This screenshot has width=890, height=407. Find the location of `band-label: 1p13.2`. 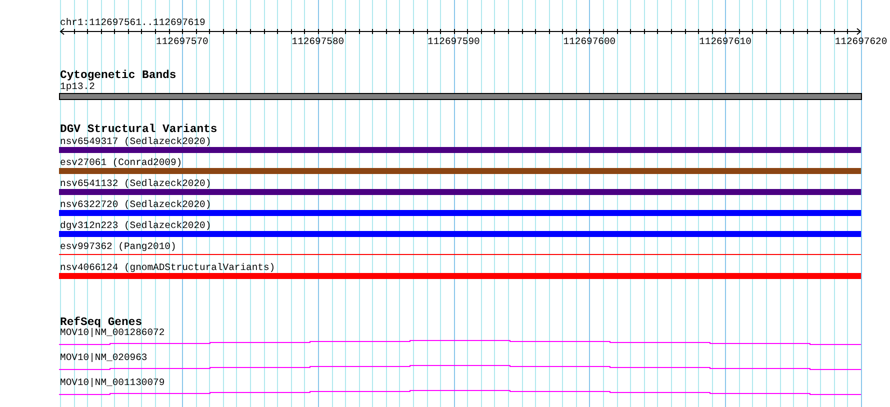

band-label: 1p13.2 is located at coordinates (77, 86).